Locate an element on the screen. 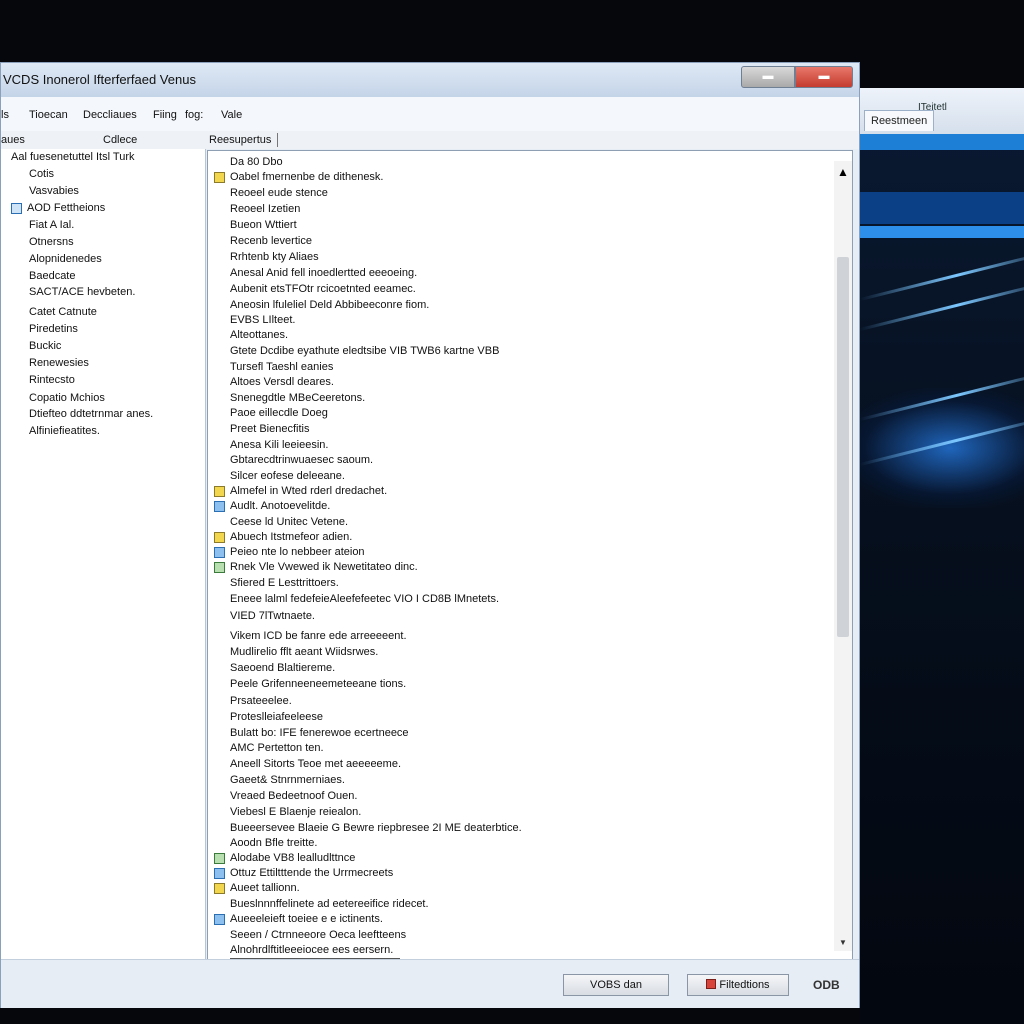  column-header-left-secondary: Cdlece is located at coordinates (120, 140).